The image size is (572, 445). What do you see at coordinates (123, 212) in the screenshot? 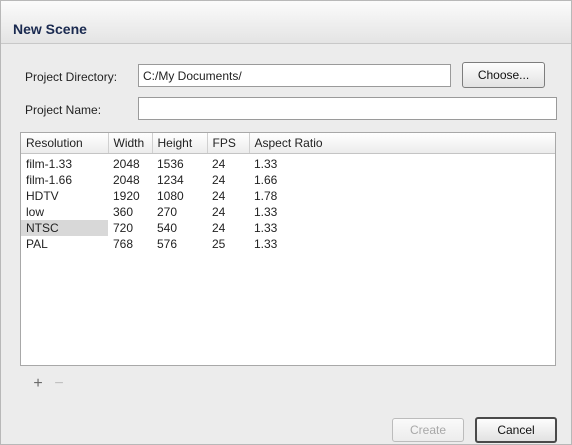
I see `cell-width: 360` at bounding box center [123, 212].